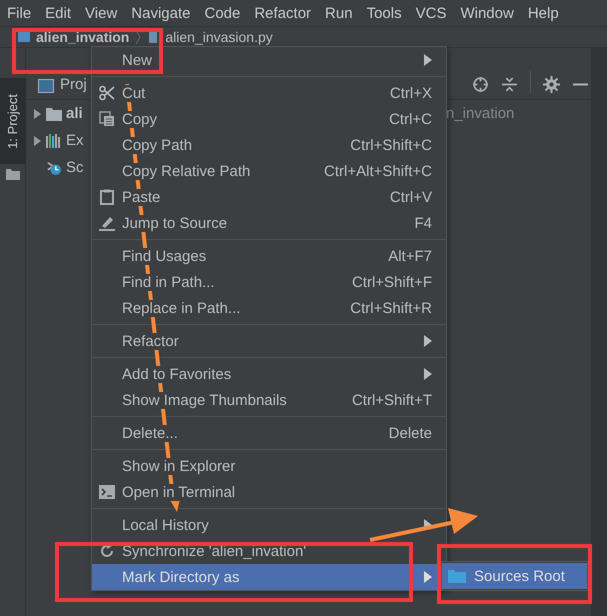 Image resolution: width=607 pixels, height=616 pixels. What do you see at coordinates (269, 400) in the screenshot?
I see `menu-item: Show Image Thumbnails Ctrl+Shift+T` at bounding box center [269, 400].